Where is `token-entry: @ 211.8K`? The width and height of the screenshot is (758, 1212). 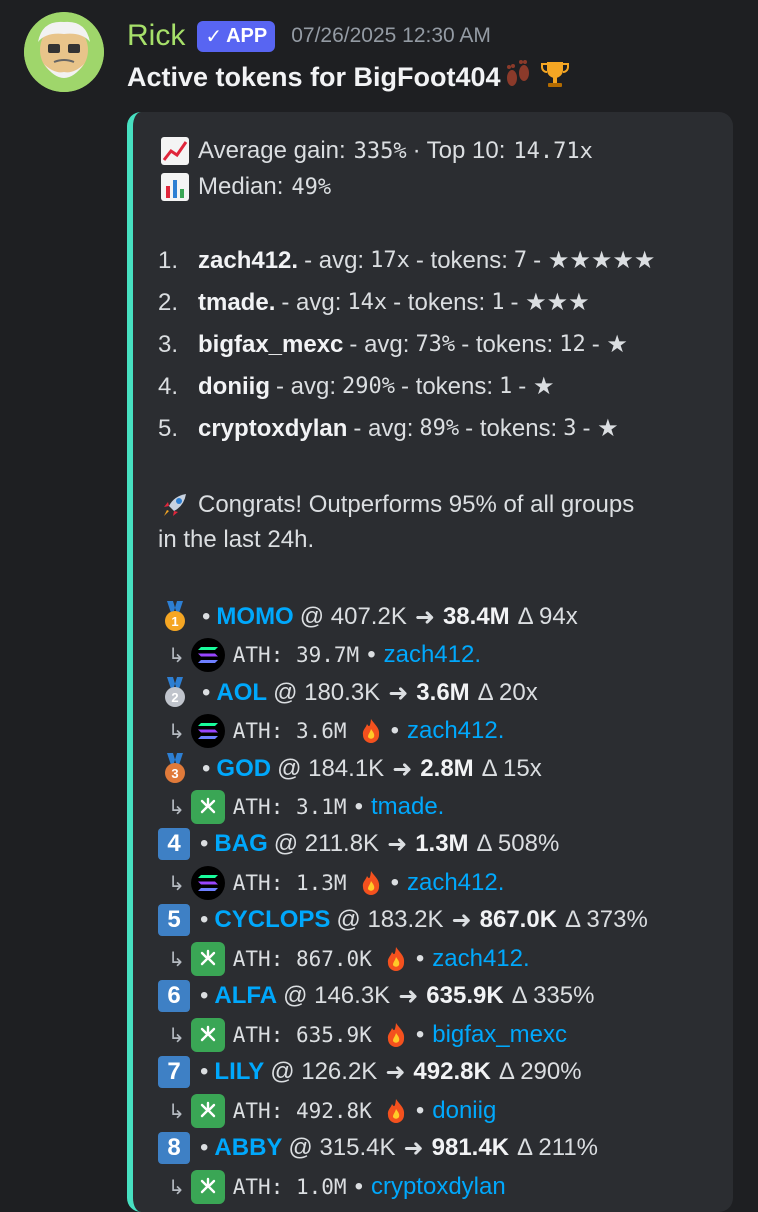
token-entry: @ 211.8K is located at coordinates (326, 843).